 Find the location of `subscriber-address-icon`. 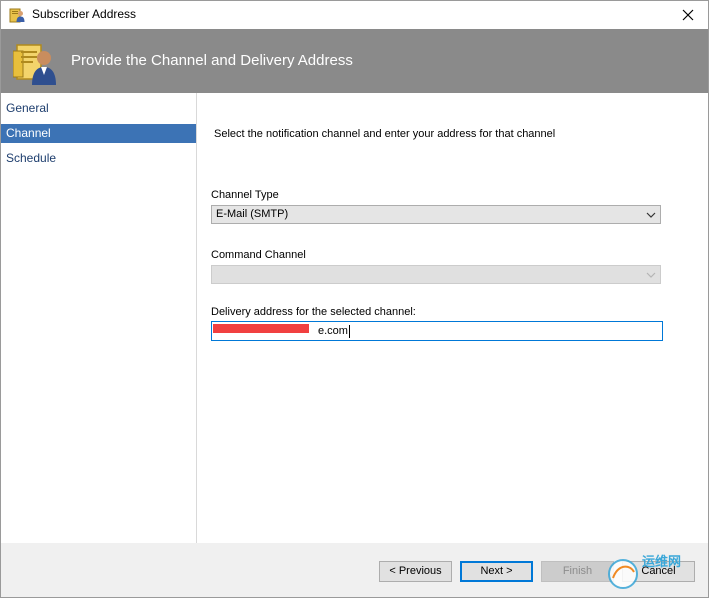

subscriber-address-icon is located at coordinates (34, 64).